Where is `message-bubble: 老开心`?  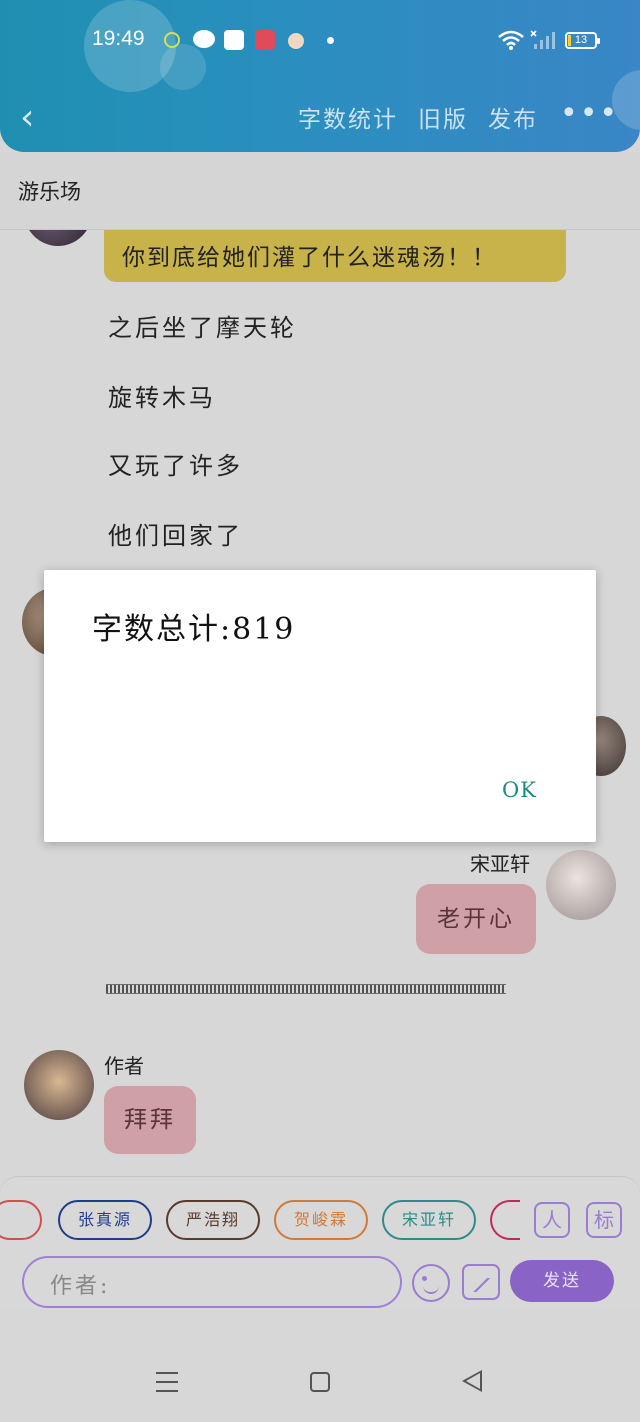
message-bubble: 老开心 is located at coordinates (476, 919).